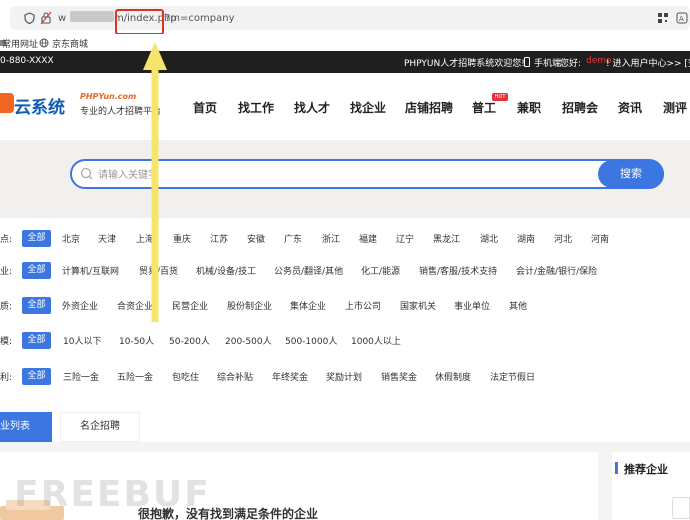 The width and height of the screenshot is (690, 520). Describe the element at coordinates (107, 238) in the screenshot. I see `filter-option: 天津` at that location.